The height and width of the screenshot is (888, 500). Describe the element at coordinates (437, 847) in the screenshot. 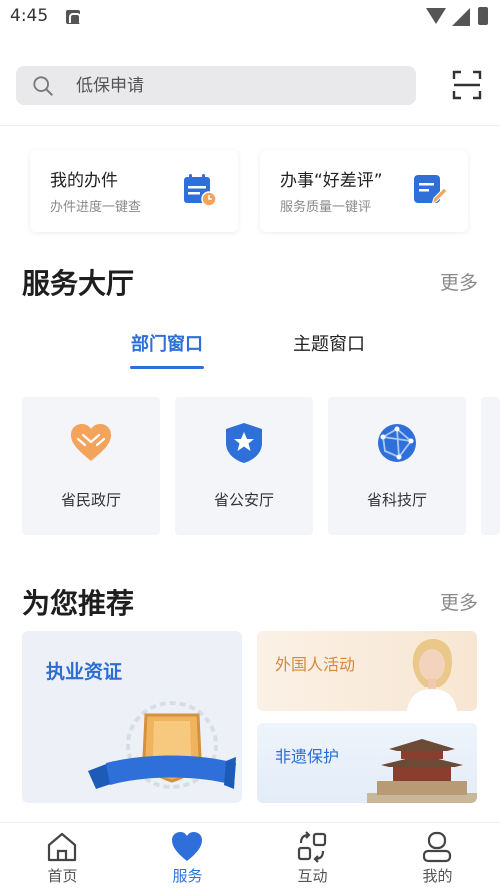

I see `user-icon` at that location.